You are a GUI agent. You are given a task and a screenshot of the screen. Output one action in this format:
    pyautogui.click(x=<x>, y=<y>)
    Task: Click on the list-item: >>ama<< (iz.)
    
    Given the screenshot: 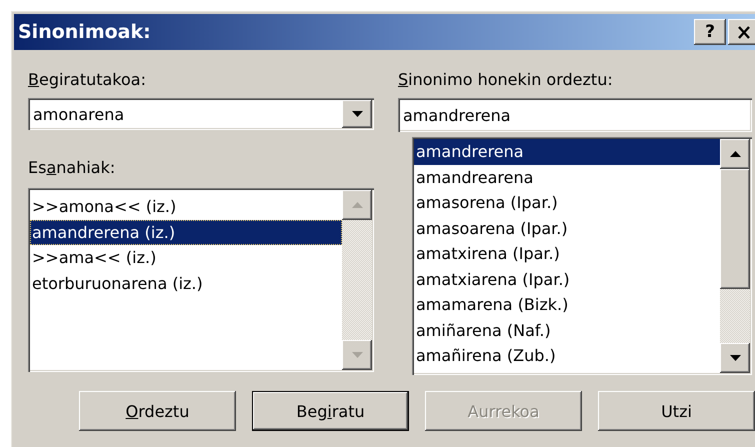 What is the action you would take?
    pyautogui.click(x=186, y=257)
    